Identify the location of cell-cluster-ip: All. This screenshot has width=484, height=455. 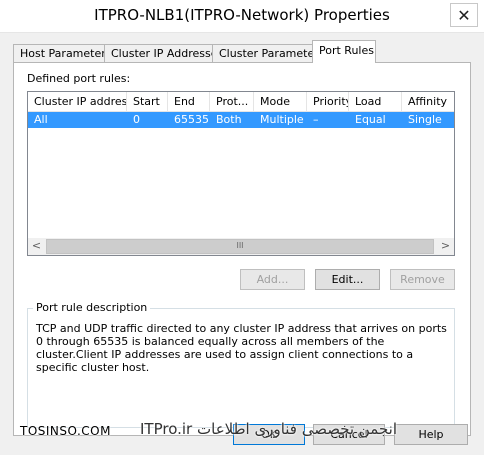
(41, 119).